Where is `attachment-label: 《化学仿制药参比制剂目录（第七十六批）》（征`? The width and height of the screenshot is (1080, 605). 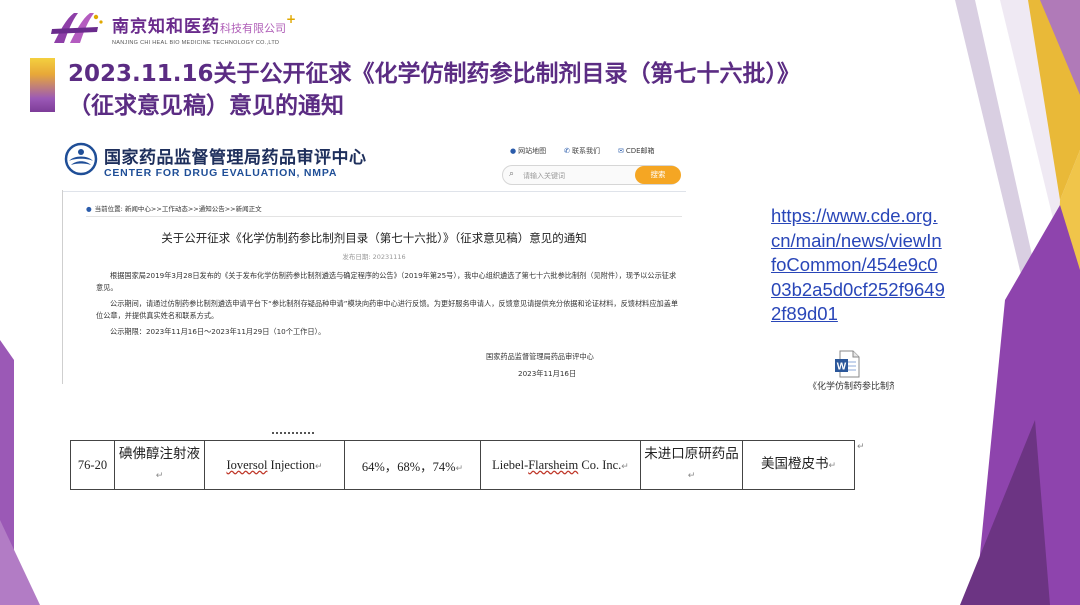 attachment-label: 《化学仿制药参比制剂目录（第七十六批）》（征 is located at coordinates (851, 387).